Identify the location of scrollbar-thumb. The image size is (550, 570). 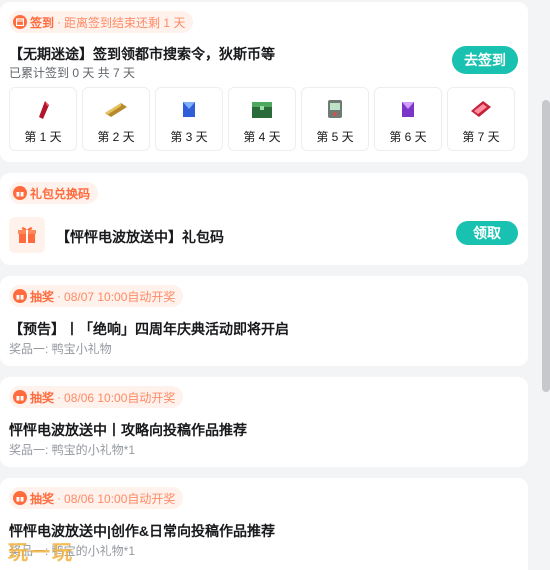
(546, 246).